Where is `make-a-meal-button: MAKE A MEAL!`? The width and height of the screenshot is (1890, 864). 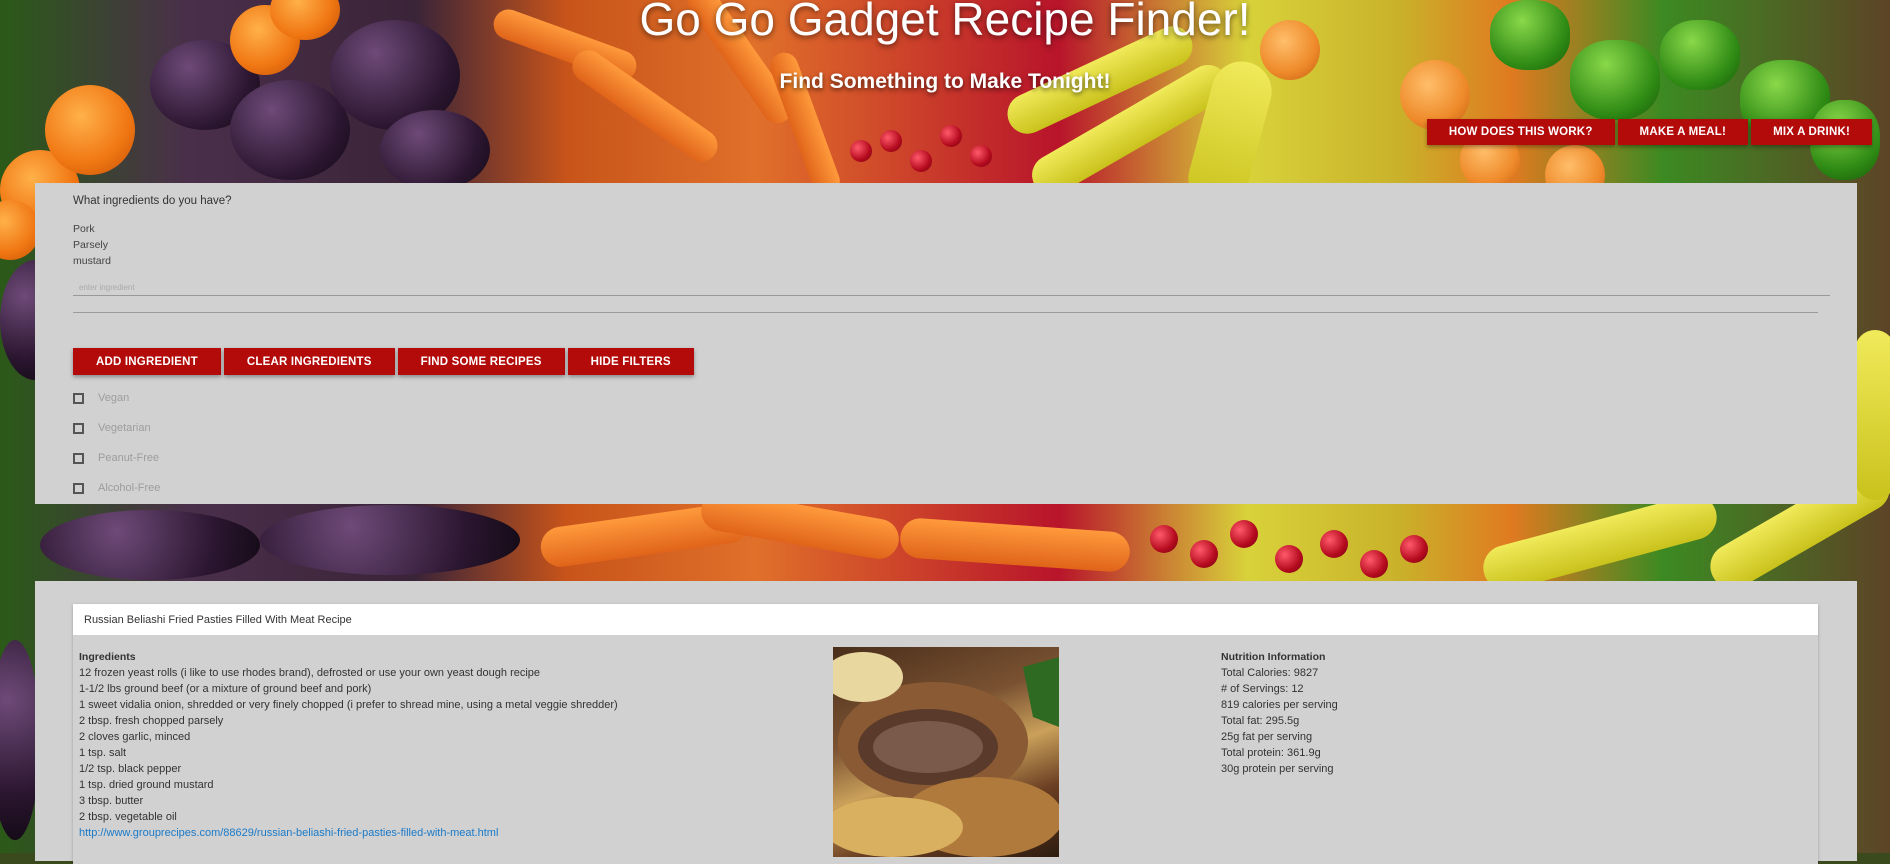 make-a-meal-button: MAKE A MEAL! is located at coordinates (1683, 132).